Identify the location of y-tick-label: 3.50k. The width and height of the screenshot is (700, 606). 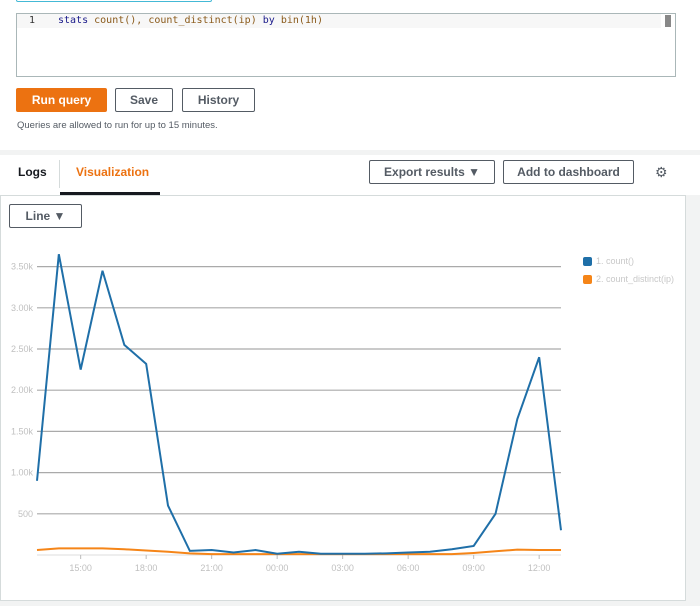
(22, 267).